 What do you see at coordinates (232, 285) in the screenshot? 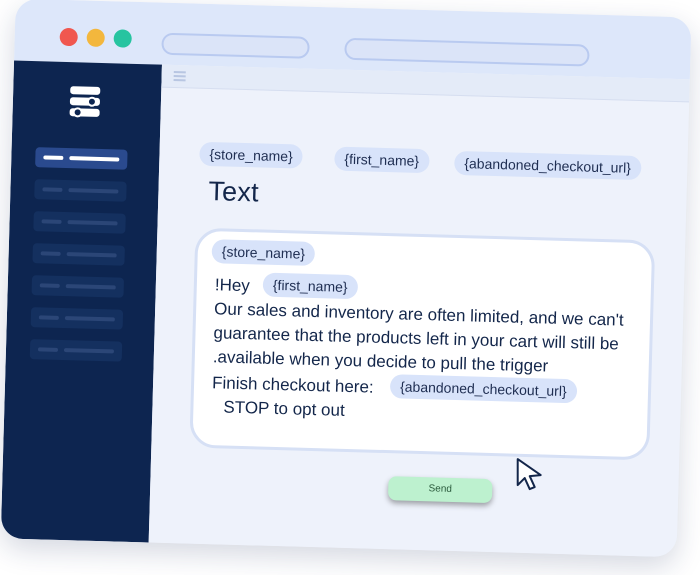
I see `message-line-hey: !Hey` at bounding box center [232, 285].